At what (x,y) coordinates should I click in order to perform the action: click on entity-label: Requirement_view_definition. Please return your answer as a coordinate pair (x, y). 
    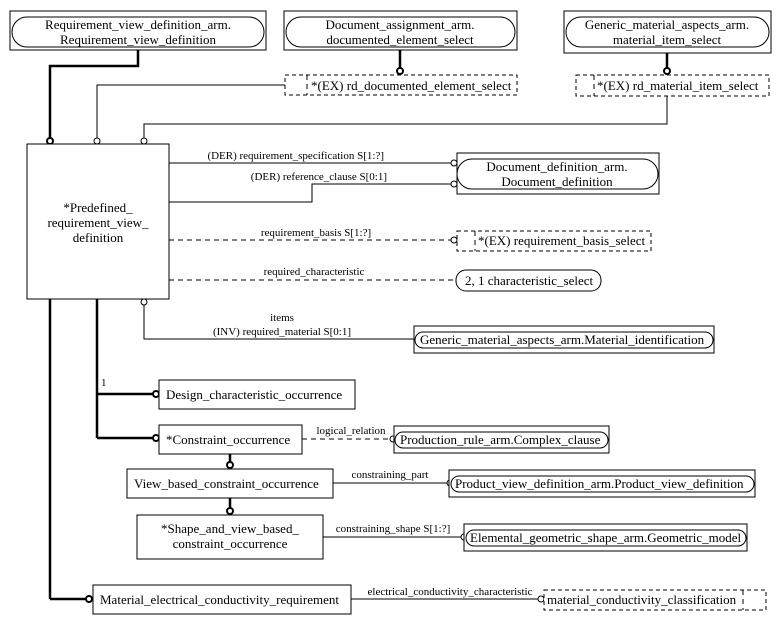
    Looking at the image, I should click on (138, 39).